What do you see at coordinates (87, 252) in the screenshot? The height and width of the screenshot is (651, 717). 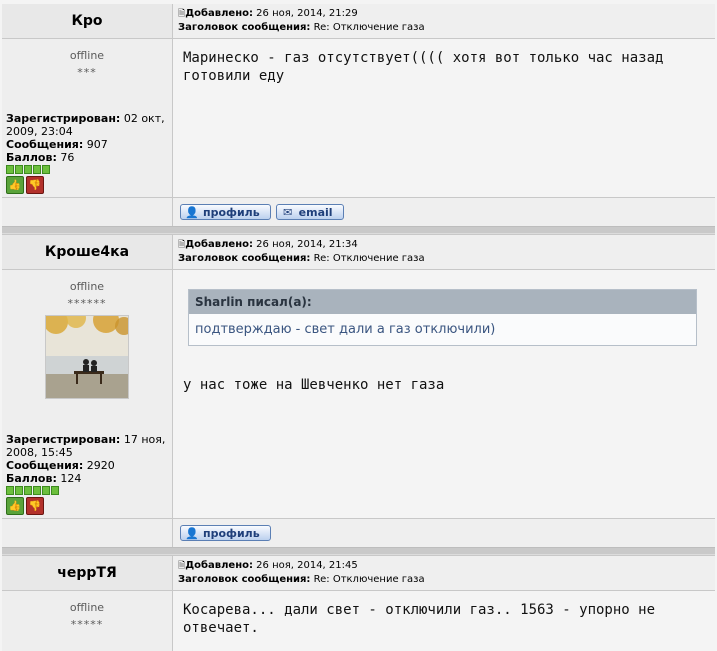 I see `author-name: Кроше4ка` at bounding box center [87, 252].